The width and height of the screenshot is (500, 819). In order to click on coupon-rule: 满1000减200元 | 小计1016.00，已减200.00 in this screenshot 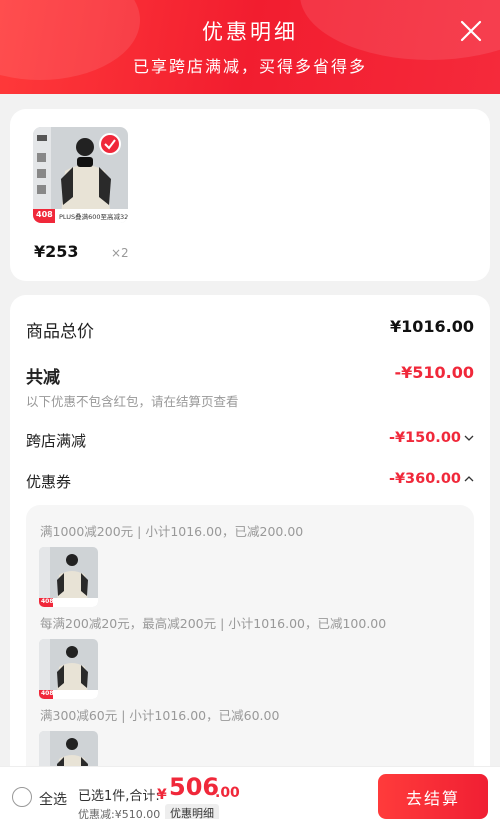, I will do `click(172, 531)`.